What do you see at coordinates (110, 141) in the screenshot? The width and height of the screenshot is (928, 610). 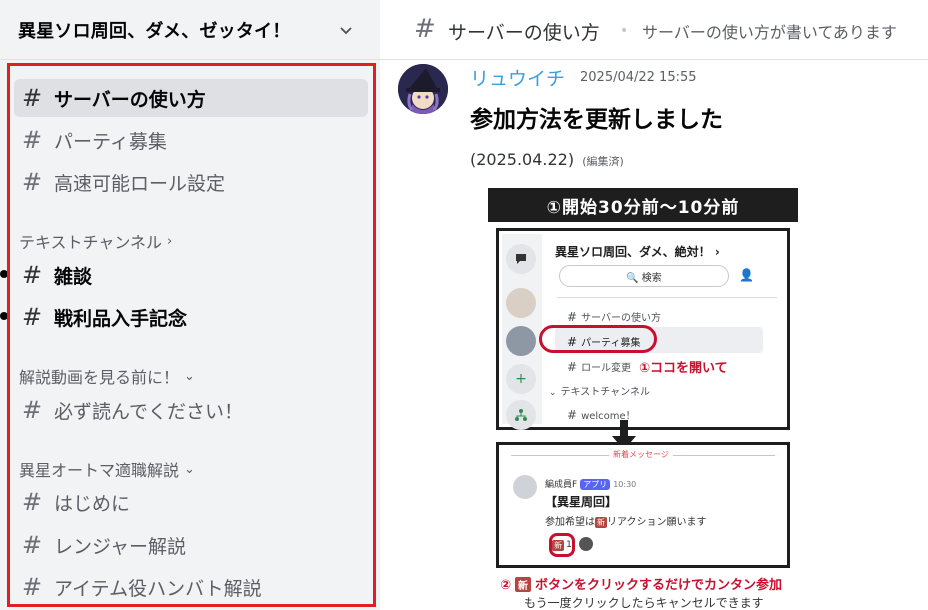 I see `channel-name: パーティ募集` at bounding box center [110, 141].